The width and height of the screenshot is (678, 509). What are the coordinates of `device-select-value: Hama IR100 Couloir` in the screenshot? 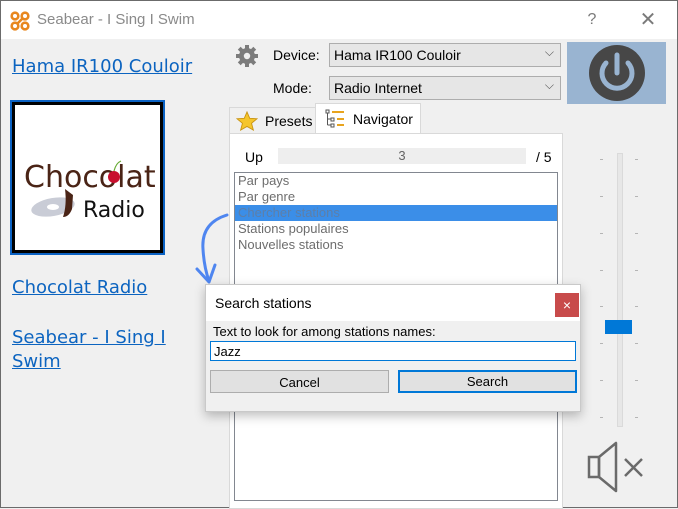 It's located at (397, 55).